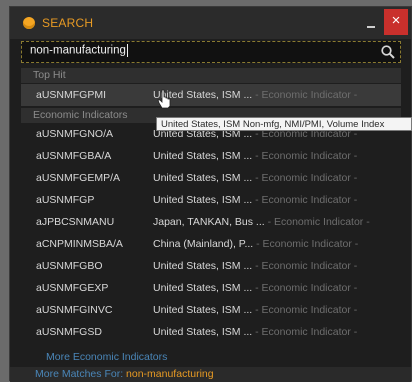  What do you see at coordinates (211, 52) in the screenshot?
I see `search-input: non-manufacturing` at bounding box center [211, 52].